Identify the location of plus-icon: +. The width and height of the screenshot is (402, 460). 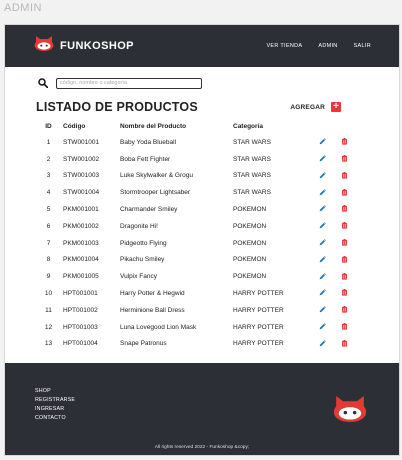
(336, 107).